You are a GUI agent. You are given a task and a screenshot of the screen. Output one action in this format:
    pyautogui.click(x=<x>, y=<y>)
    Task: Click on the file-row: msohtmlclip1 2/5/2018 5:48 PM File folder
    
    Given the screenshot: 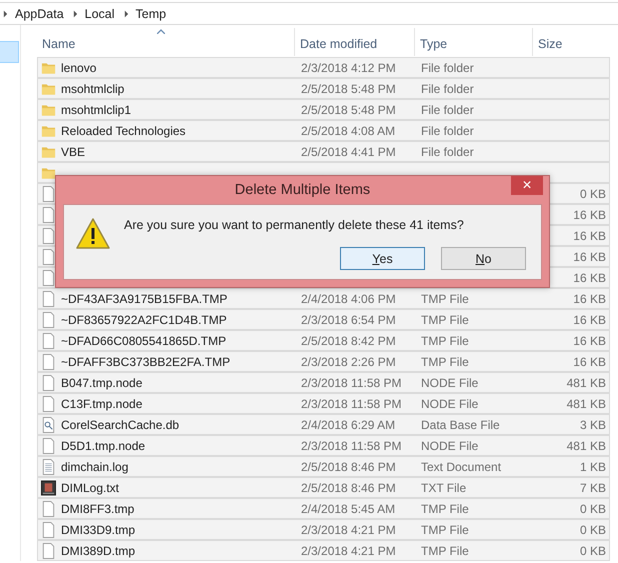 What is the action you would take?
    pyautogui.click(x=323, y=109)
    